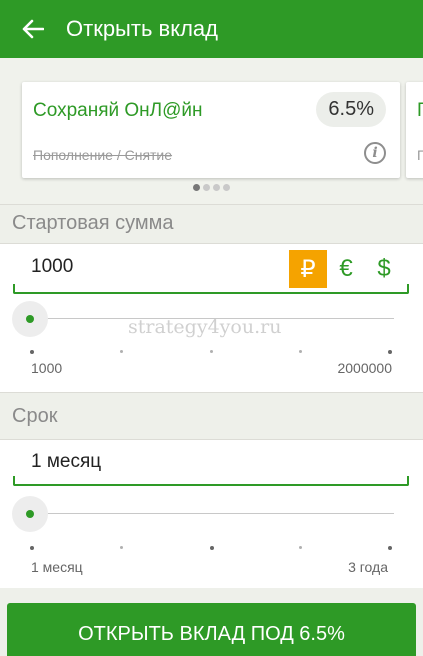 This screenshot has width=423, height=656. What do you see at coordinates (308, 269) in the screenshot?
I see `currency-rub-button: ₽` at bounding box center [308, 269].